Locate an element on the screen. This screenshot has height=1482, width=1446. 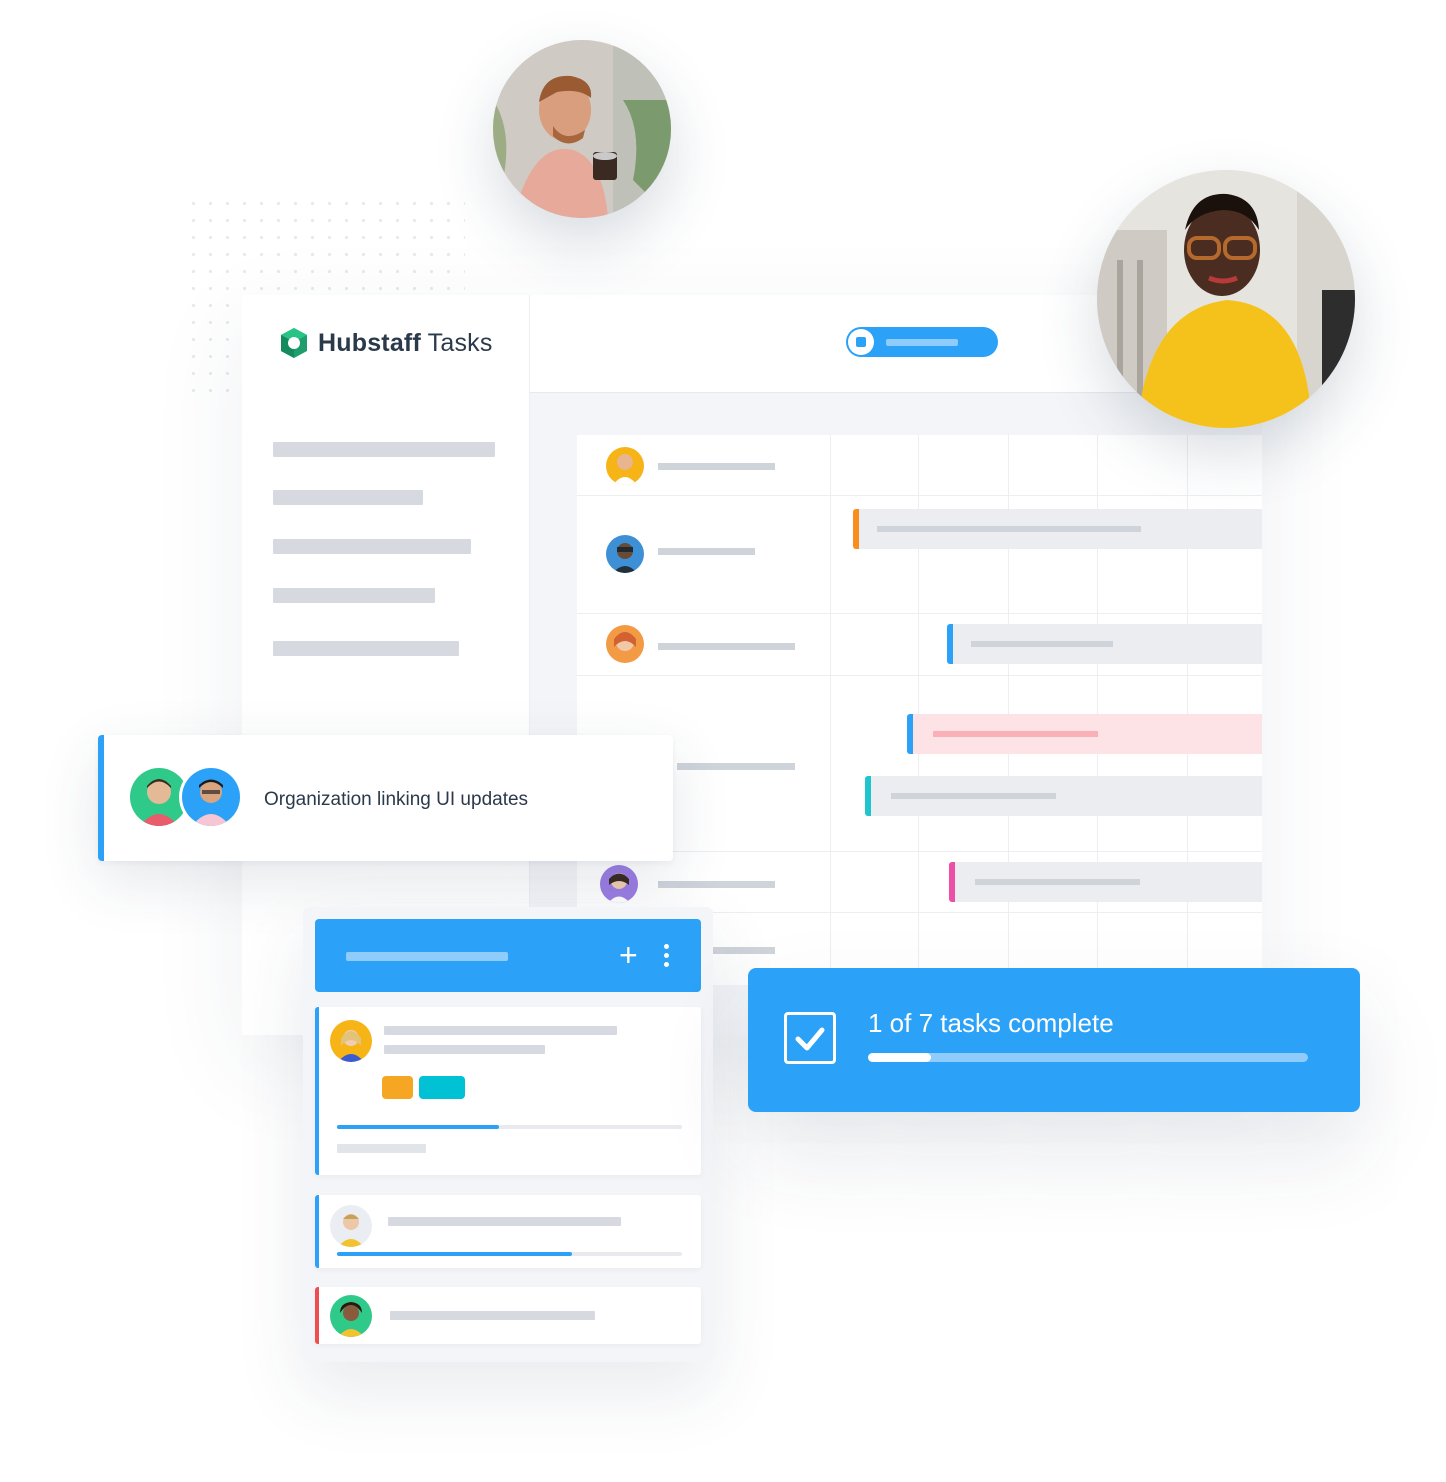
task-card-accent is located at coordinates (101, 798).